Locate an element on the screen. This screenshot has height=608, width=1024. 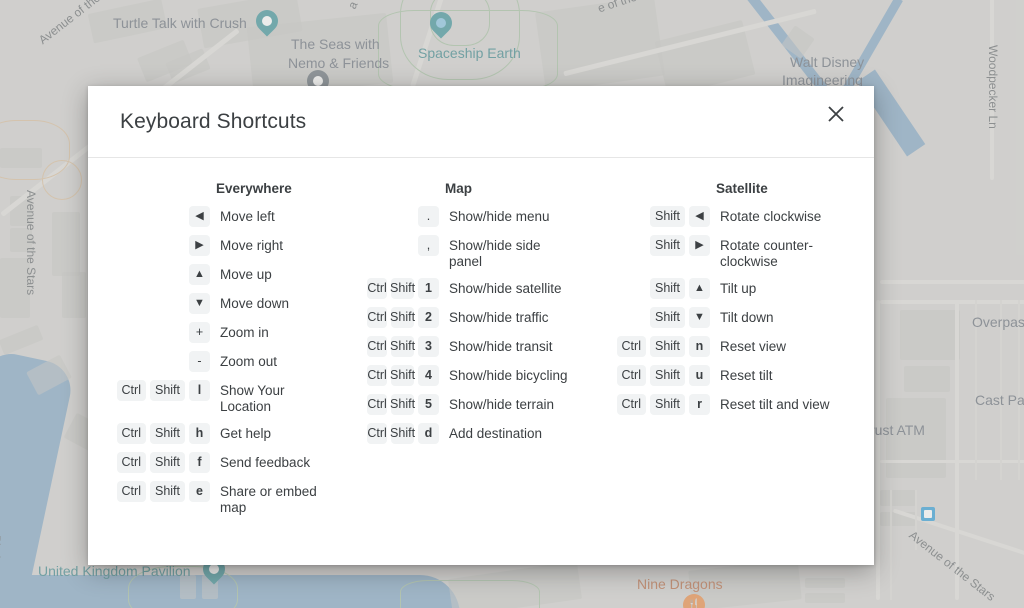
shortcut-row: Shift ▼ Tilt down is located at coordinates (740, 317).